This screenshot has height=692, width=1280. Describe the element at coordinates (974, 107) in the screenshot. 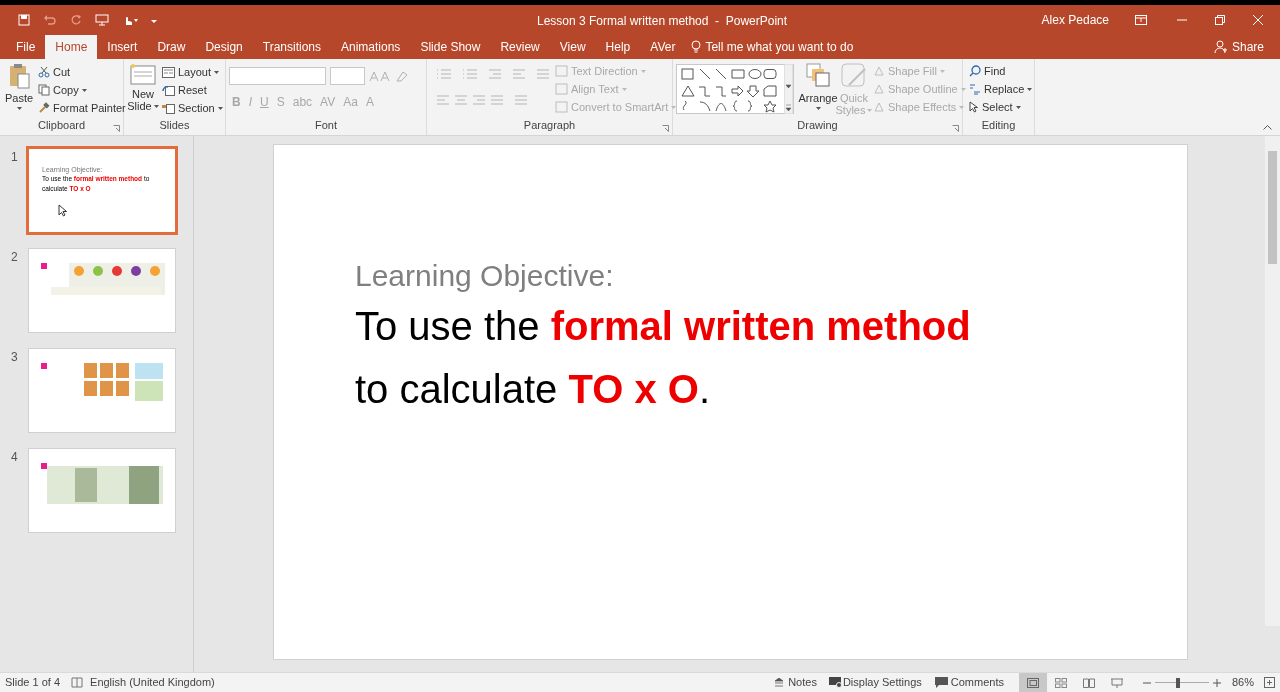

I see `cursor-icon` at that location.